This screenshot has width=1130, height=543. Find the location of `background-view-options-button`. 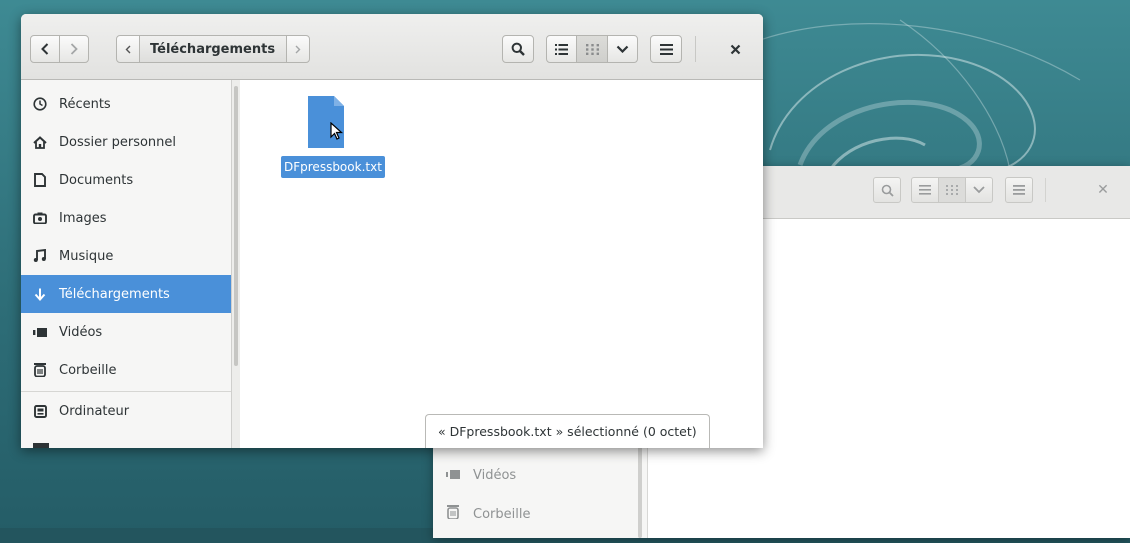

background-view-options-button is located at coordinates (979, 190).